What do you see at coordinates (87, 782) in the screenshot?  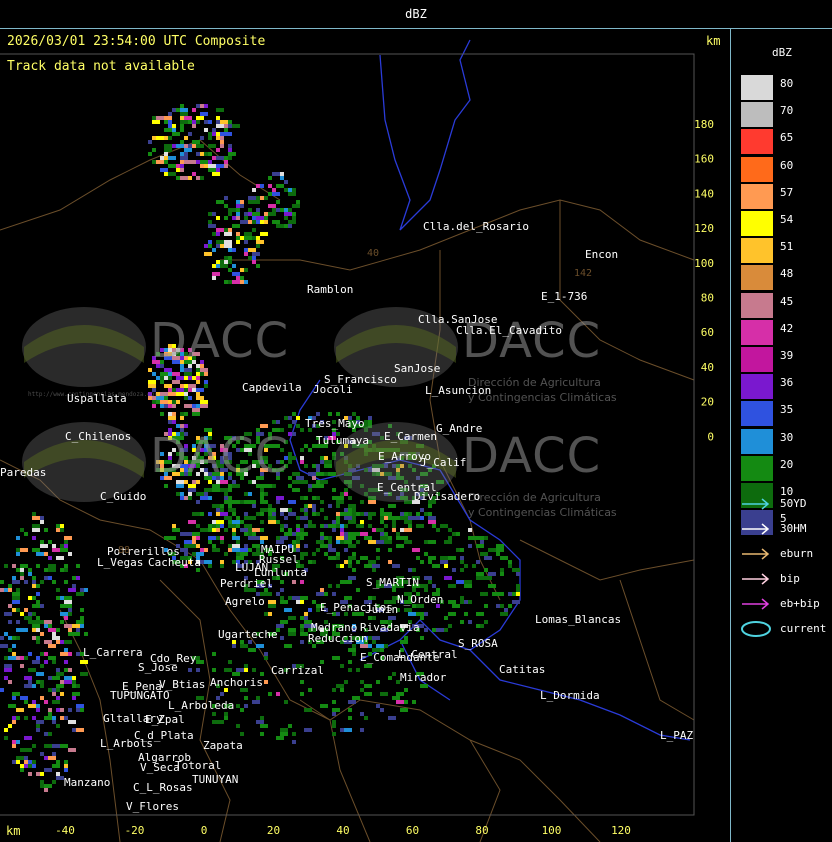 I see `place-label: Manzano` at bounding box center [87, 782].